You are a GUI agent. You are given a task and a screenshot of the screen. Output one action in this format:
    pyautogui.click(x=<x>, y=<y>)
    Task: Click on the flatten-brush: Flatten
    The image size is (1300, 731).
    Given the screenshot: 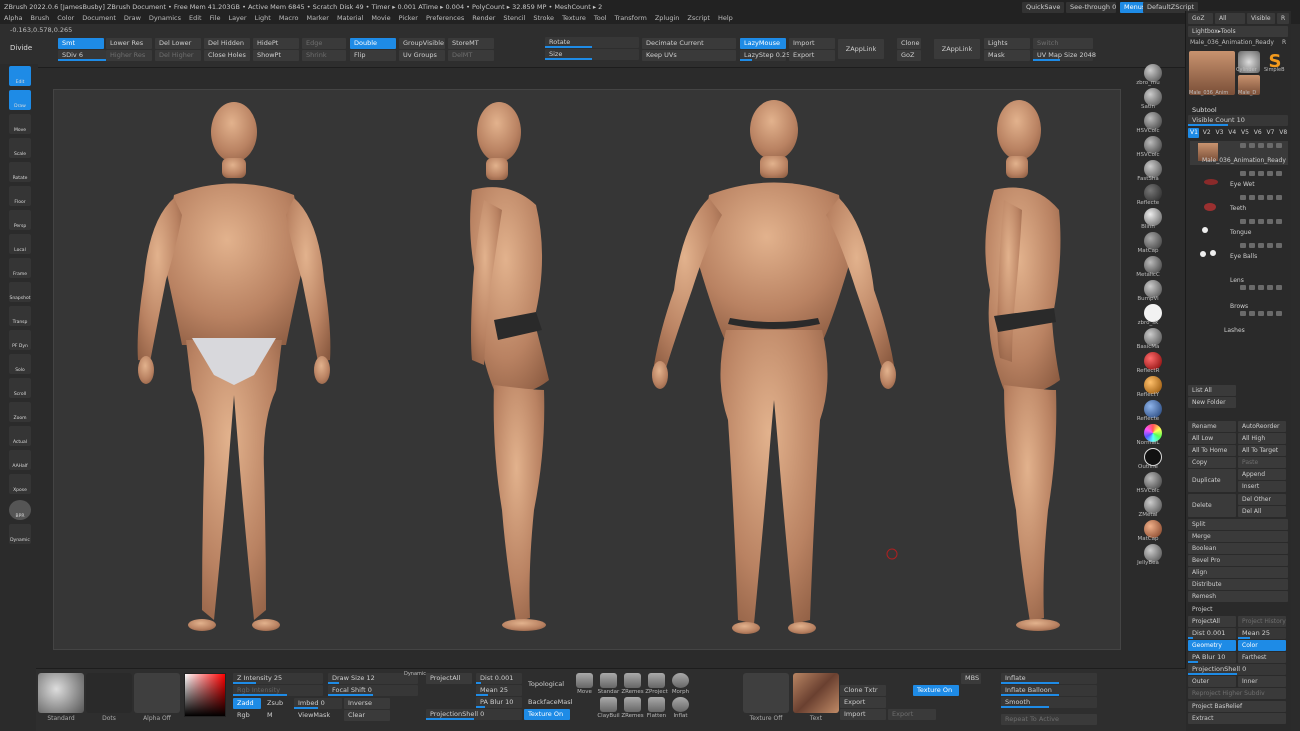 What is the action you would take?
    pyautogui.click(x=656, y=708)
    